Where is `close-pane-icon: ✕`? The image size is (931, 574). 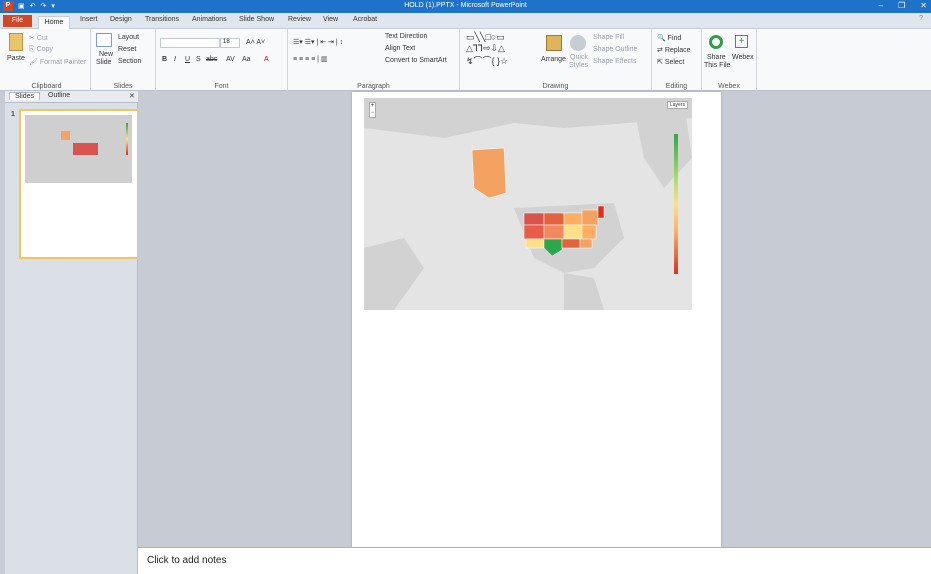 close-pane-icon: ✕ is located at coordinates (132, 96).